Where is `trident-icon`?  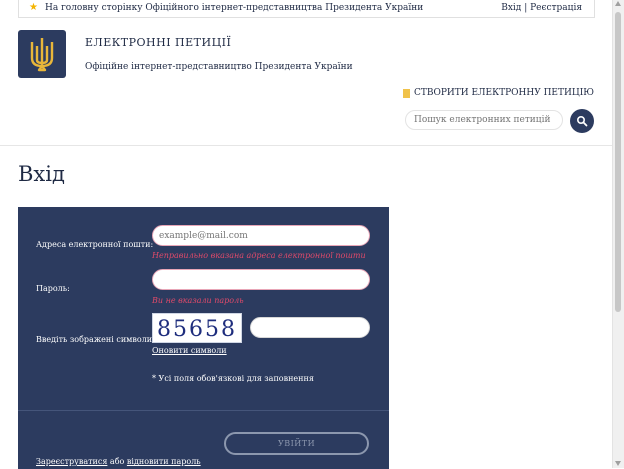 trident-icon is located at coordinates (42, 55).